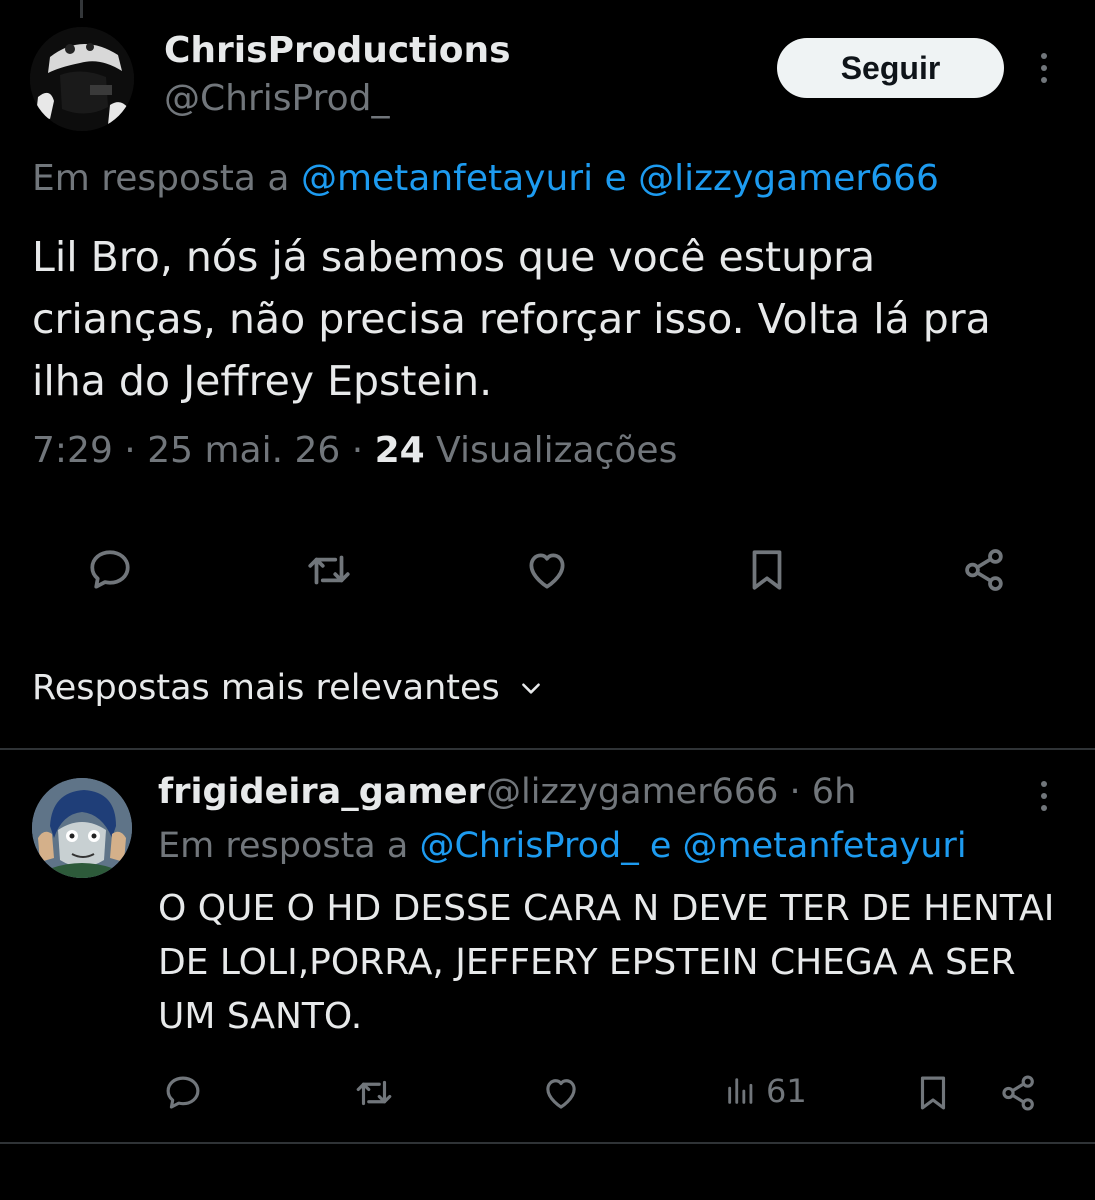 The image size is (1095, 1200). What do you see at coordinates (985, 570) in the screenshot?
I see `share-icon` at bounding box center [985, 570].